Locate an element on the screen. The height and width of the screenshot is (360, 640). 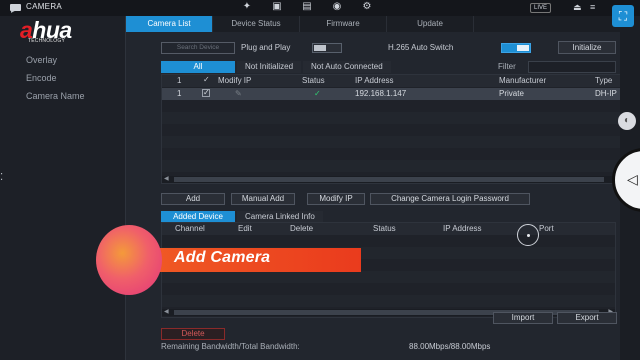
filter-input is located at coordinates (572, 67).